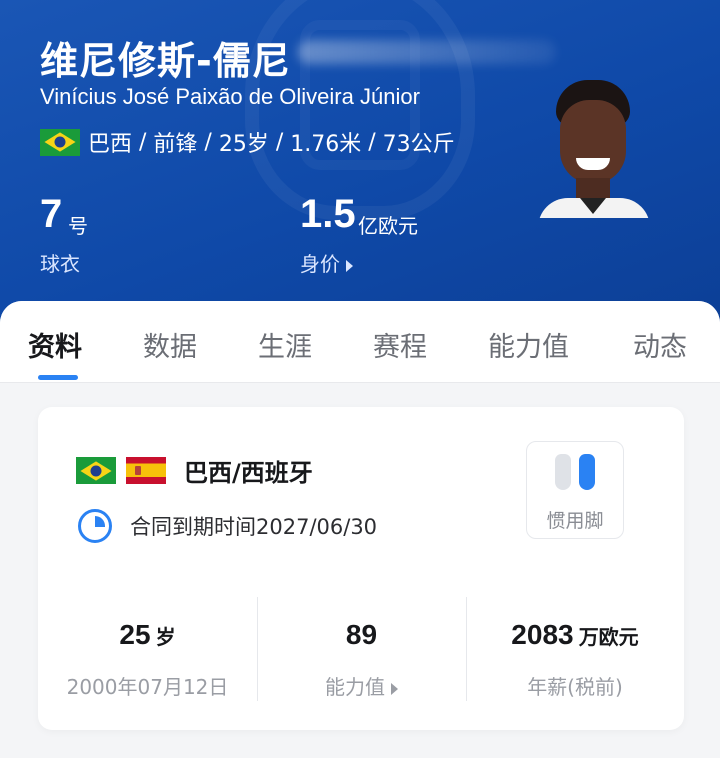 The width and height of the screenshot is (720, 758). I want to click on age-column: 25 岁 2000年07月12日, so click(147, 659).